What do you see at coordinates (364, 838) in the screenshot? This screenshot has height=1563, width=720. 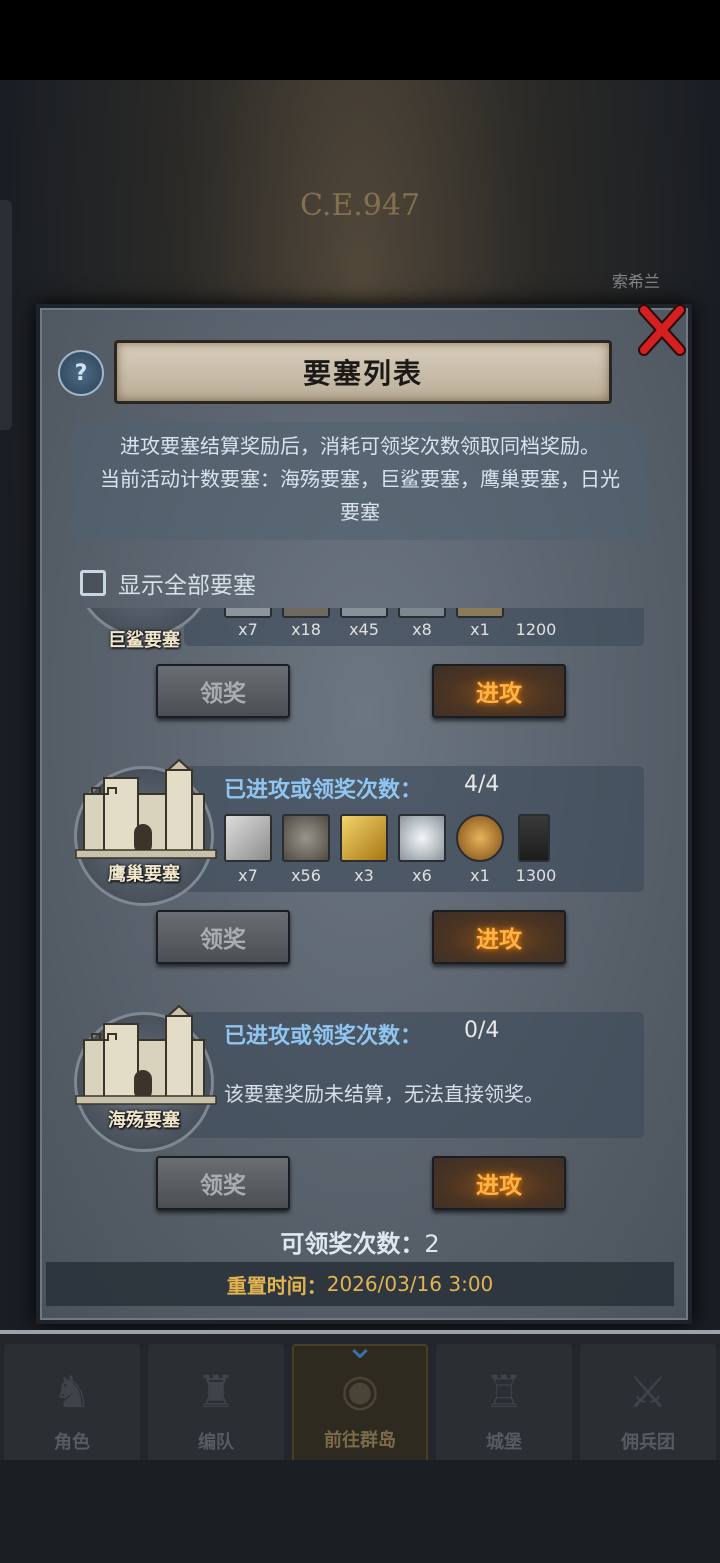 I see `gold-bars-icon` at bounding box center [364, 838].